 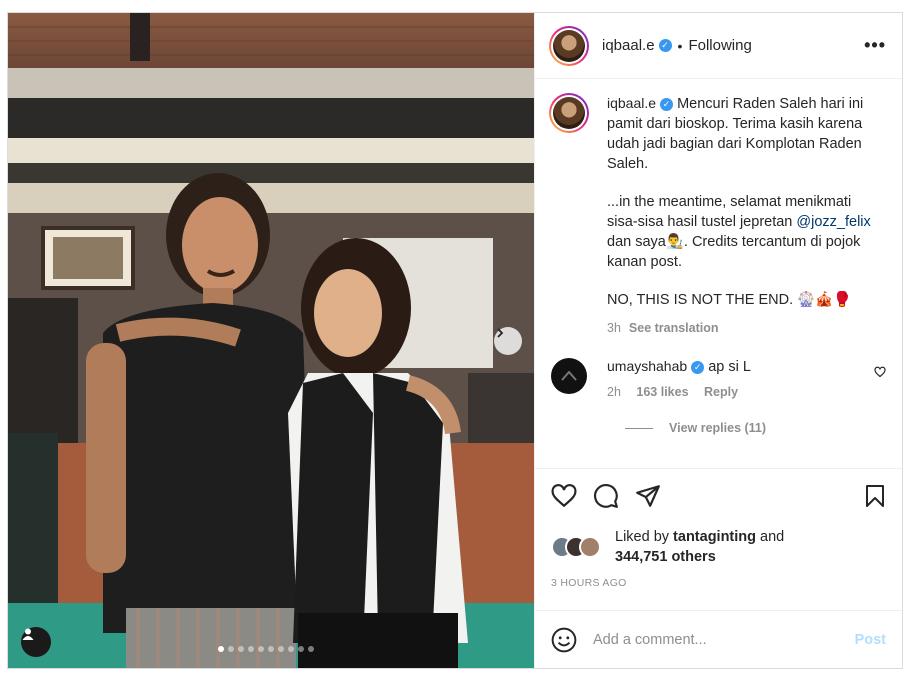 I want to click on following-button: Following, so click(x=719, y=45).